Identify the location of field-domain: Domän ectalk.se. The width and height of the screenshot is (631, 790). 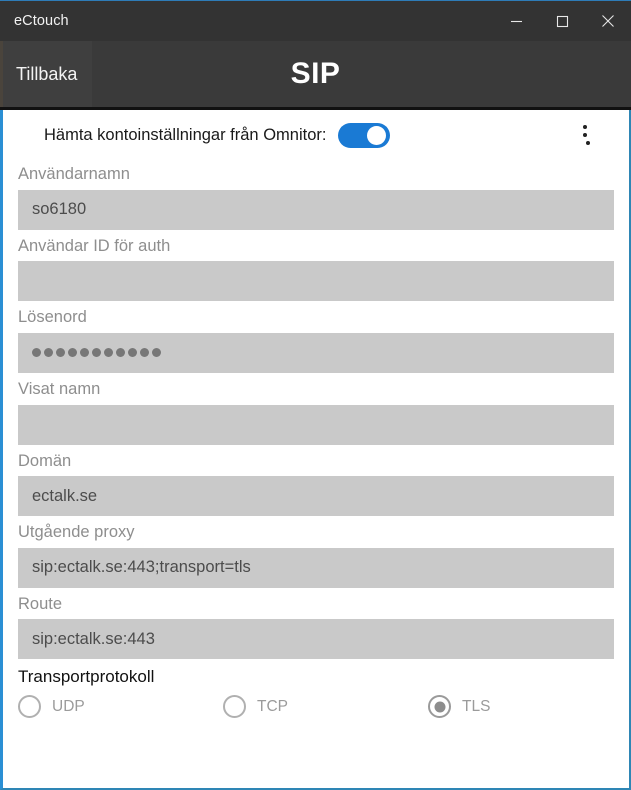
(316, 482).